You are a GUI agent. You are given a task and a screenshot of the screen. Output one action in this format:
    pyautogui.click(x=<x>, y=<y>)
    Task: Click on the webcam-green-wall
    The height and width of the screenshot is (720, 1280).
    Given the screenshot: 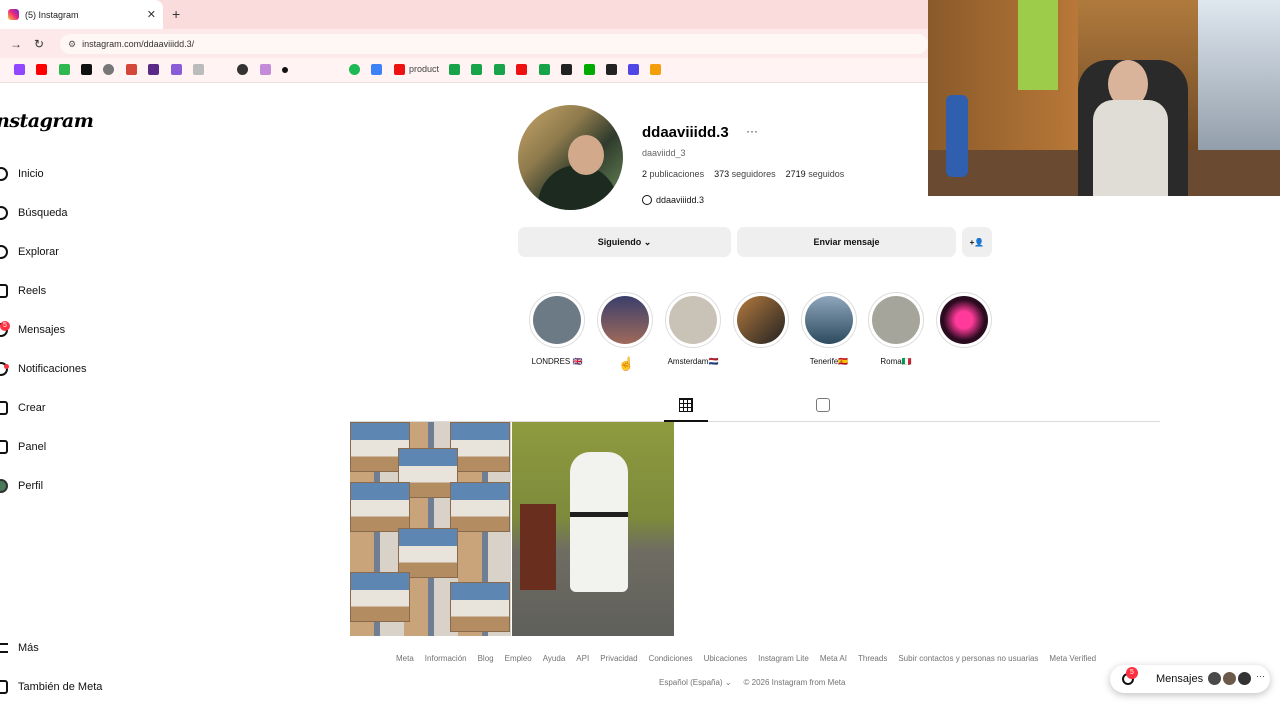 What is the action you would take?
    pyautogui.click(x=1038, y=45)
    